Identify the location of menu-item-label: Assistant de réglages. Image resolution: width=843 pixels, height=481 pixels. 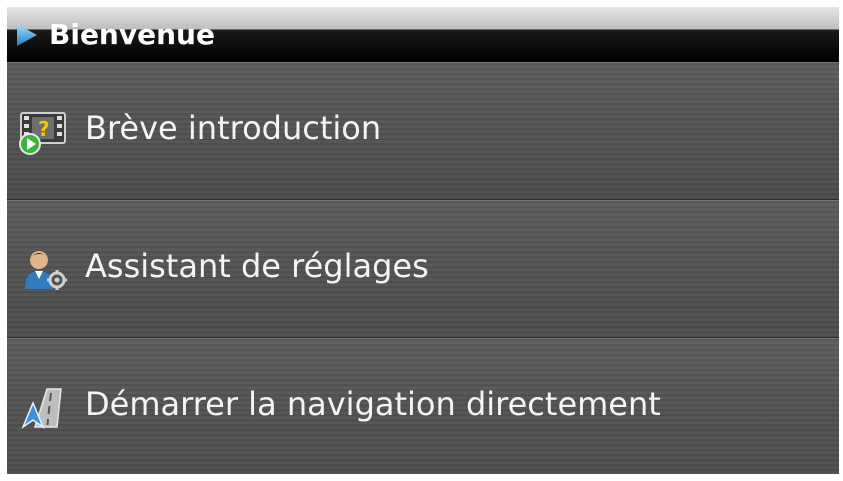
(257, 266).